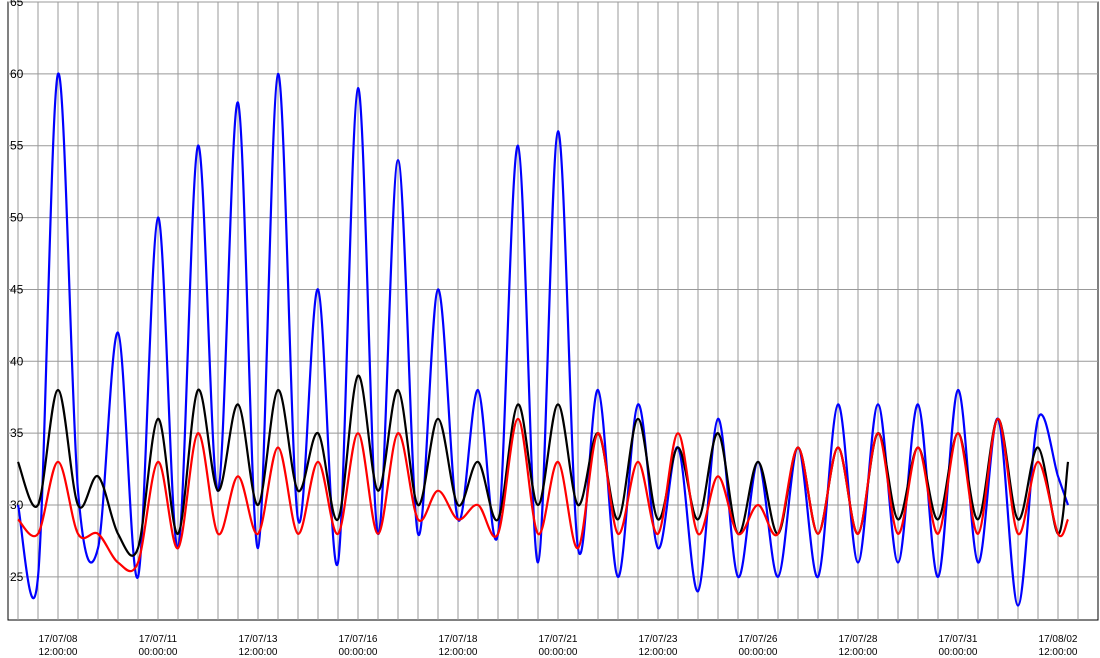 The width and height of the screenshot is (1100, 658). What do you see at coordinates (958, 639) in the screenshot?
I see `x-tick-date: 17/07/31` at bounding box center [958, 639].